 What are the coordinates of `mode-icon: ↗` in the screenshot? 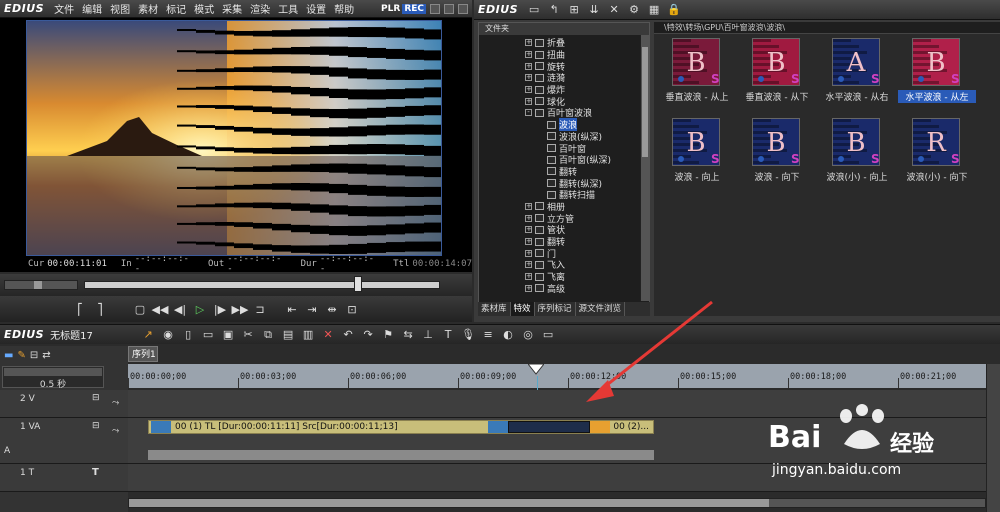 It's located at (148, 335).